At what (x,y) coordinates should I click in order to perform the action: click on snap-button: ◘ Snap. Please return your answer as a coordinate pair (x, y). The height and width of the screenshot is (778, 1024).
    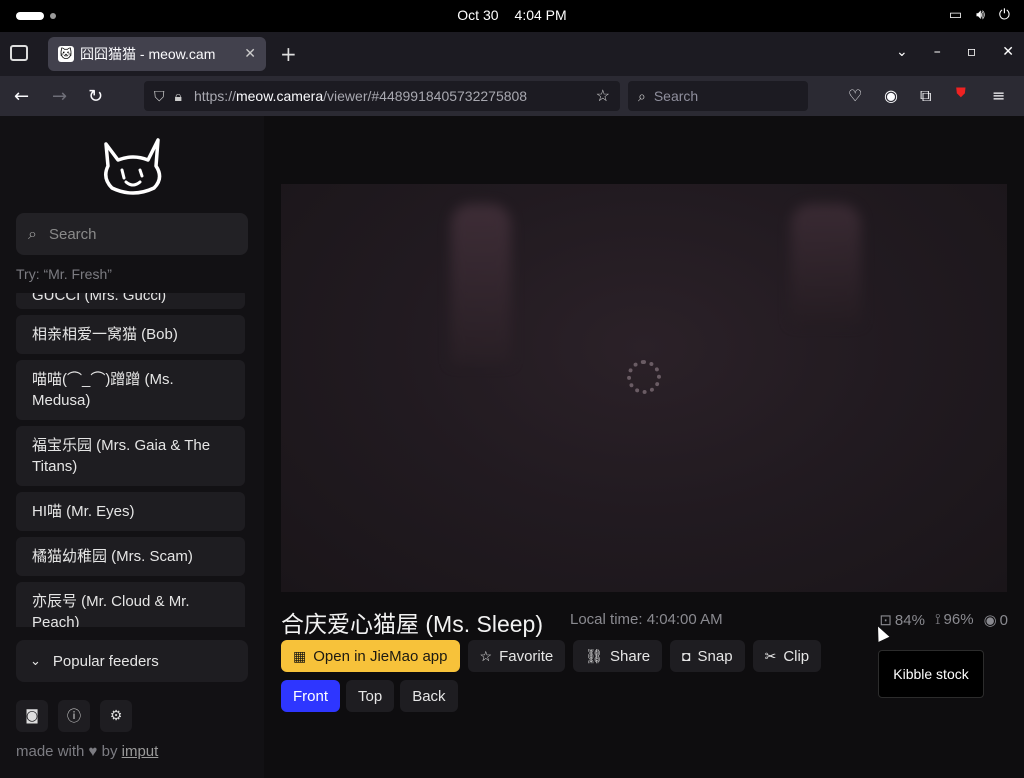
    Looking at the image, I should click on (707, 656).